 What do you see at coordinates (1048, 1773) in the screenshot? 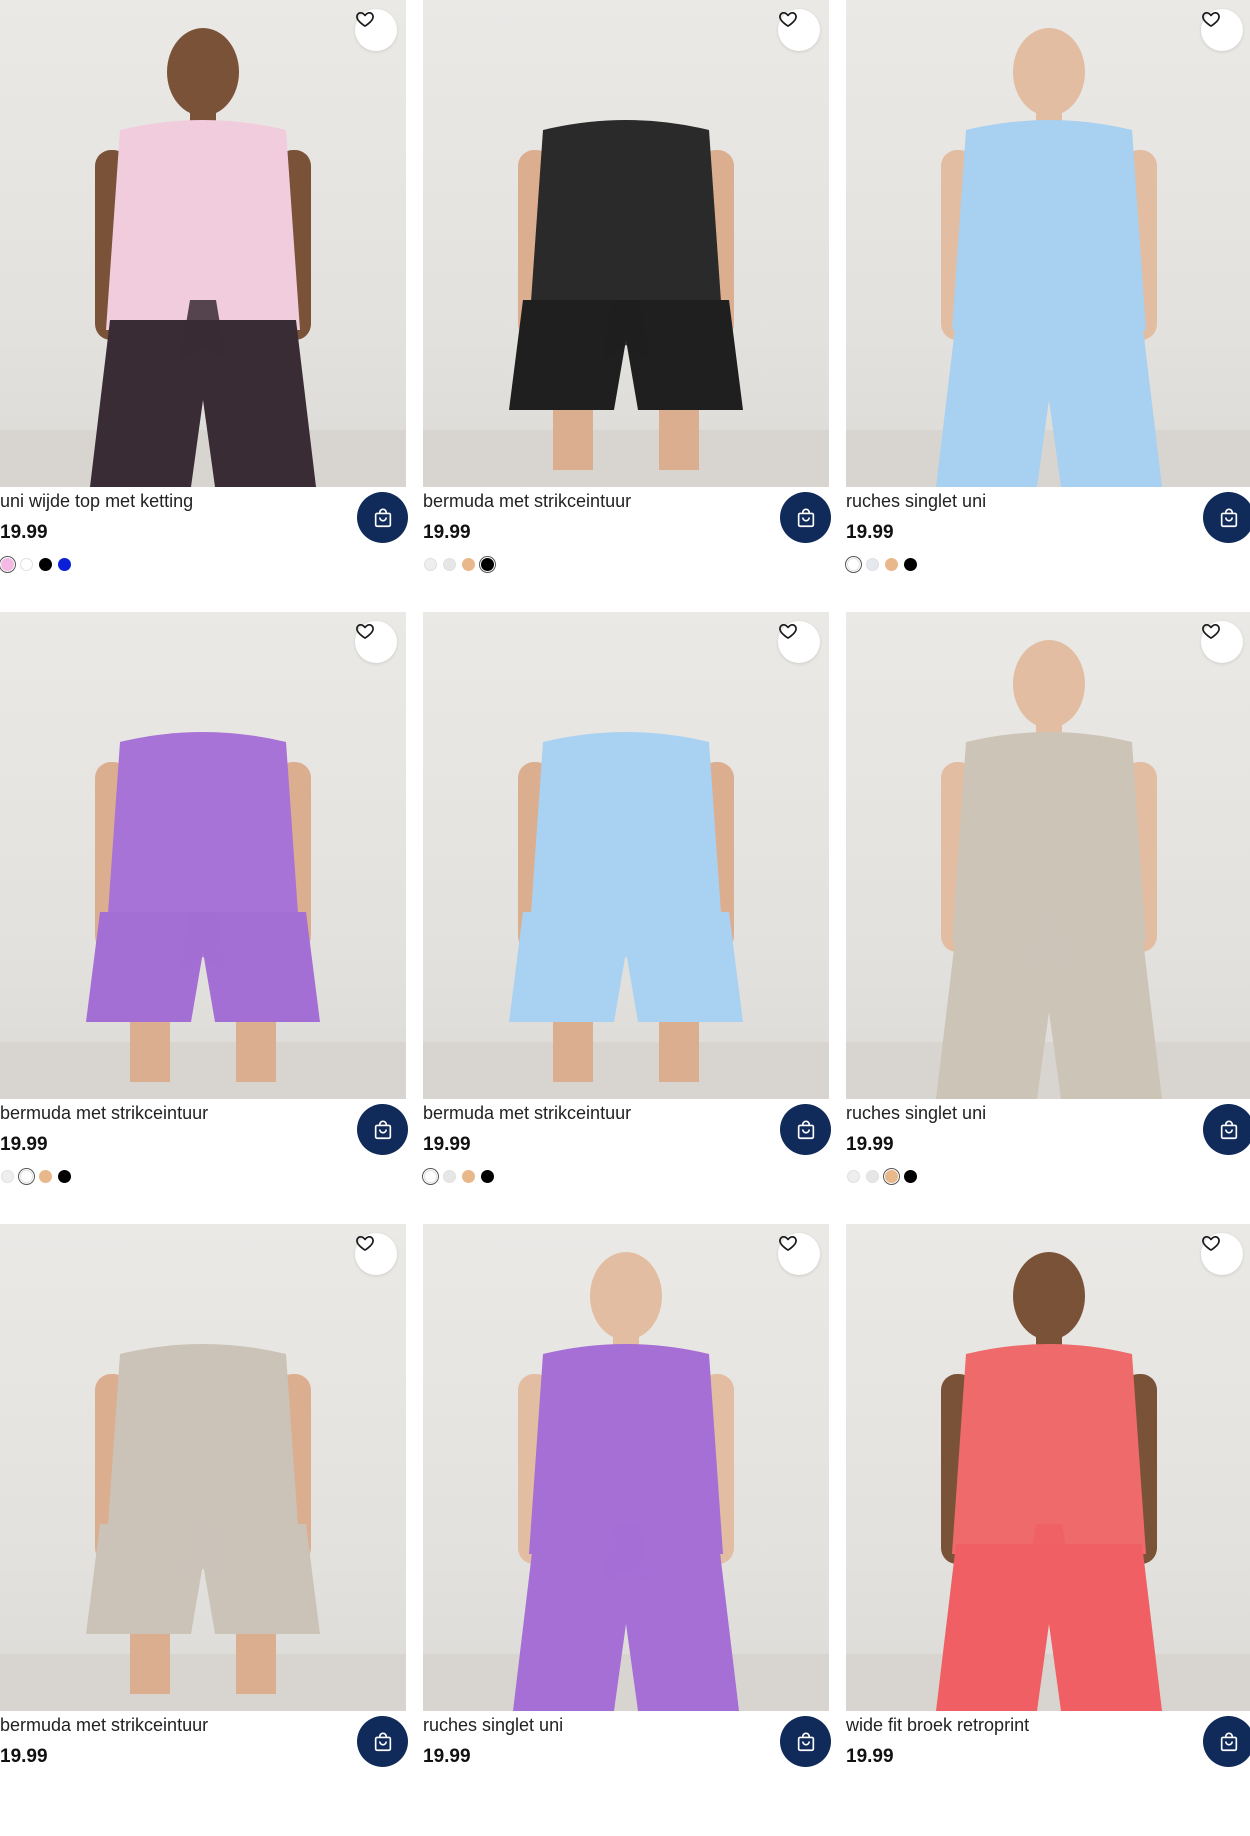
I see `product-info: wide fit broek retroprint 19.99` at bounding box center [1048, 1773].